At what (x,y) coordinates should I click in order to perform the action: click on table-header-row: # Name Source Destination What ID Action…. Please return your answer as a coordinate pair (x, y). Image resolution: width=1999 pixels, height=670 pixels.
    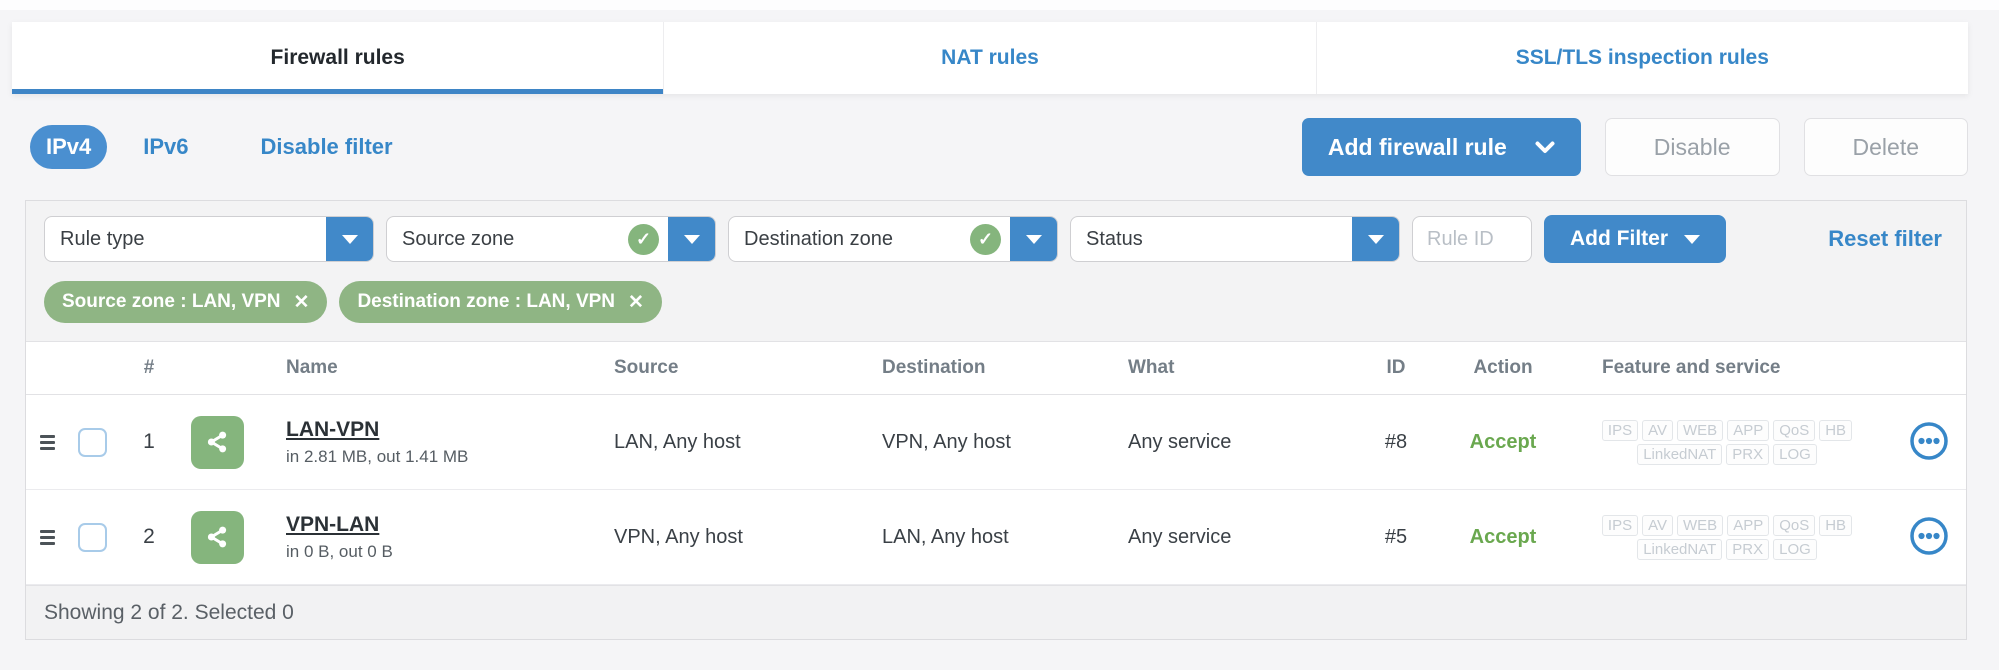
    Looking at the image, I should click on (996, 368).